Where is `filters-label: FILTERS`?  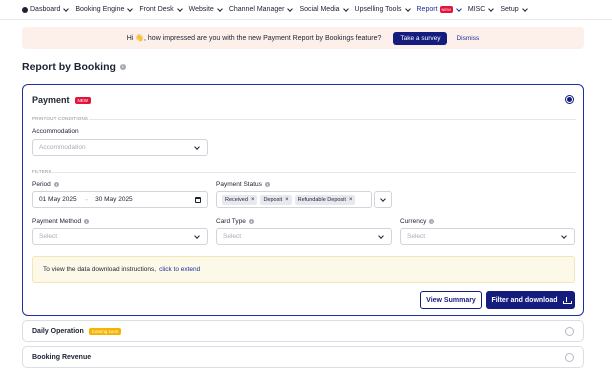 filters-label: FILTERS is located at coordinates (42, 171).